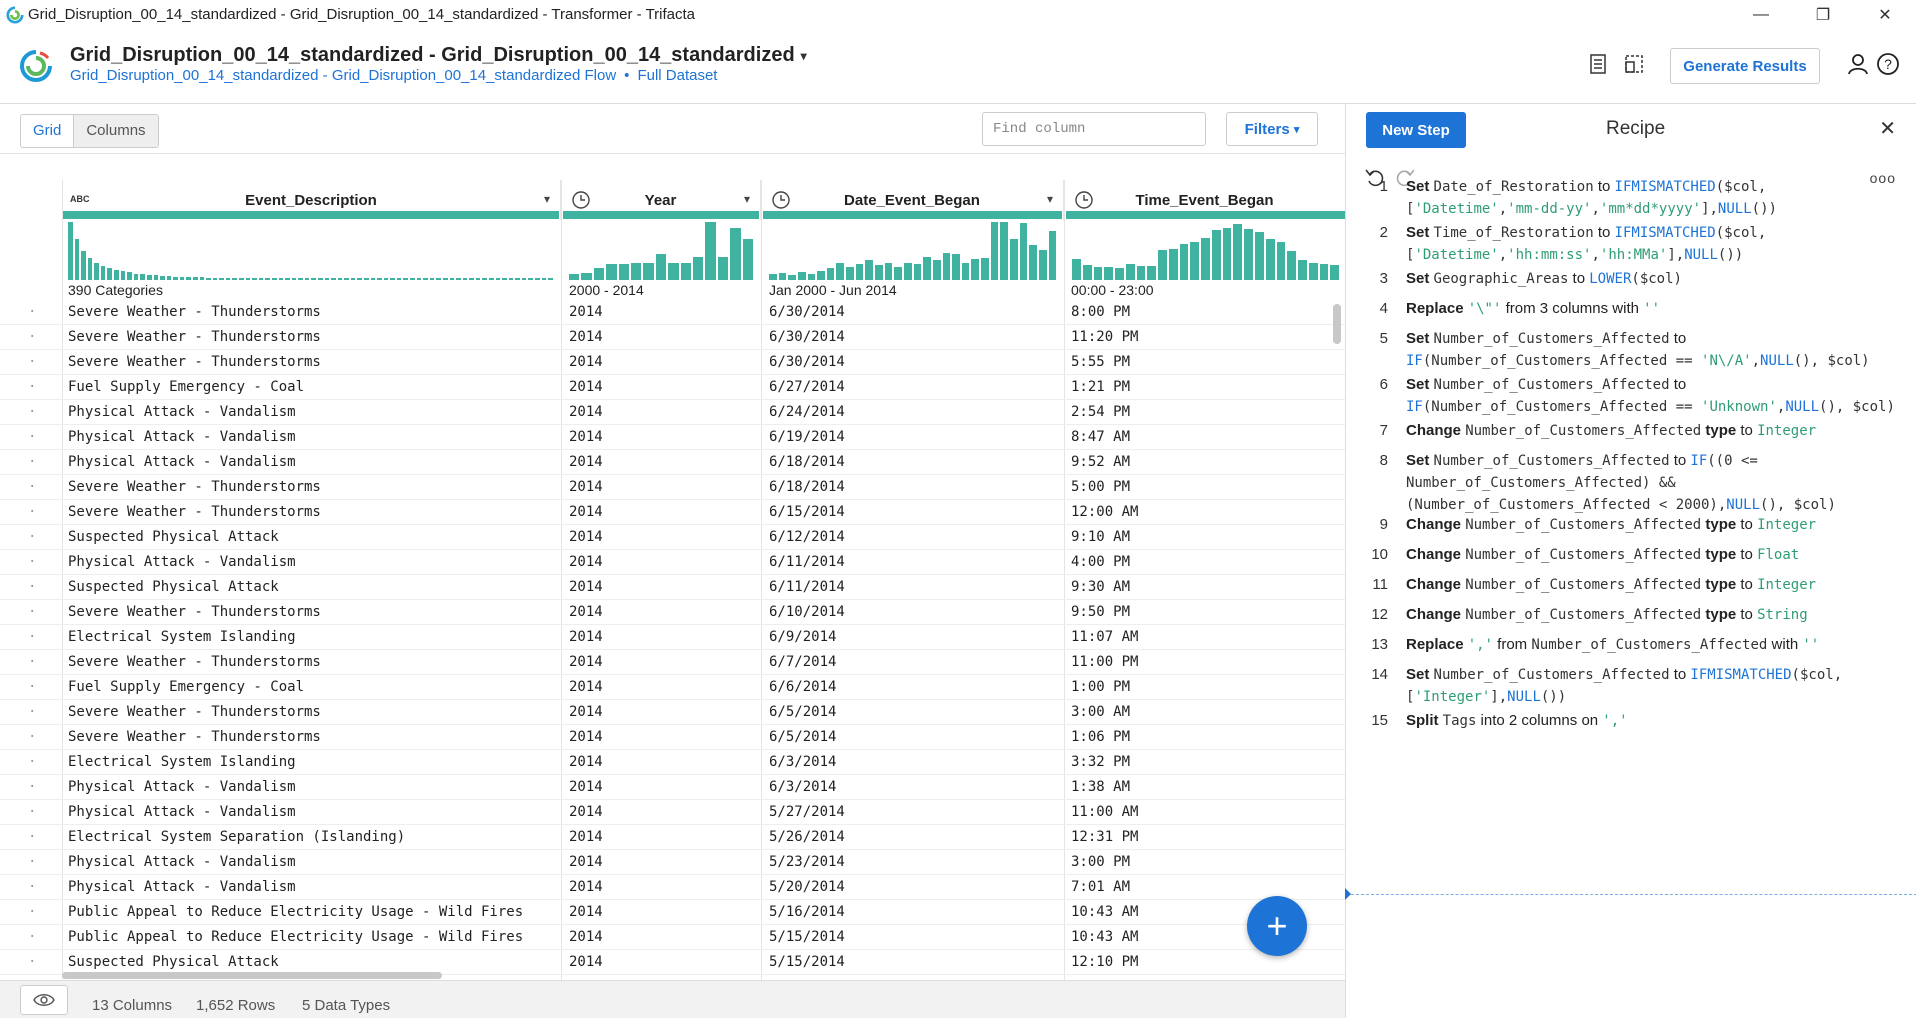 The width and height of the screenshot is (1916, 1018). I want to click on cell-date-event-began: 5/15/2014, so click(807, 962).